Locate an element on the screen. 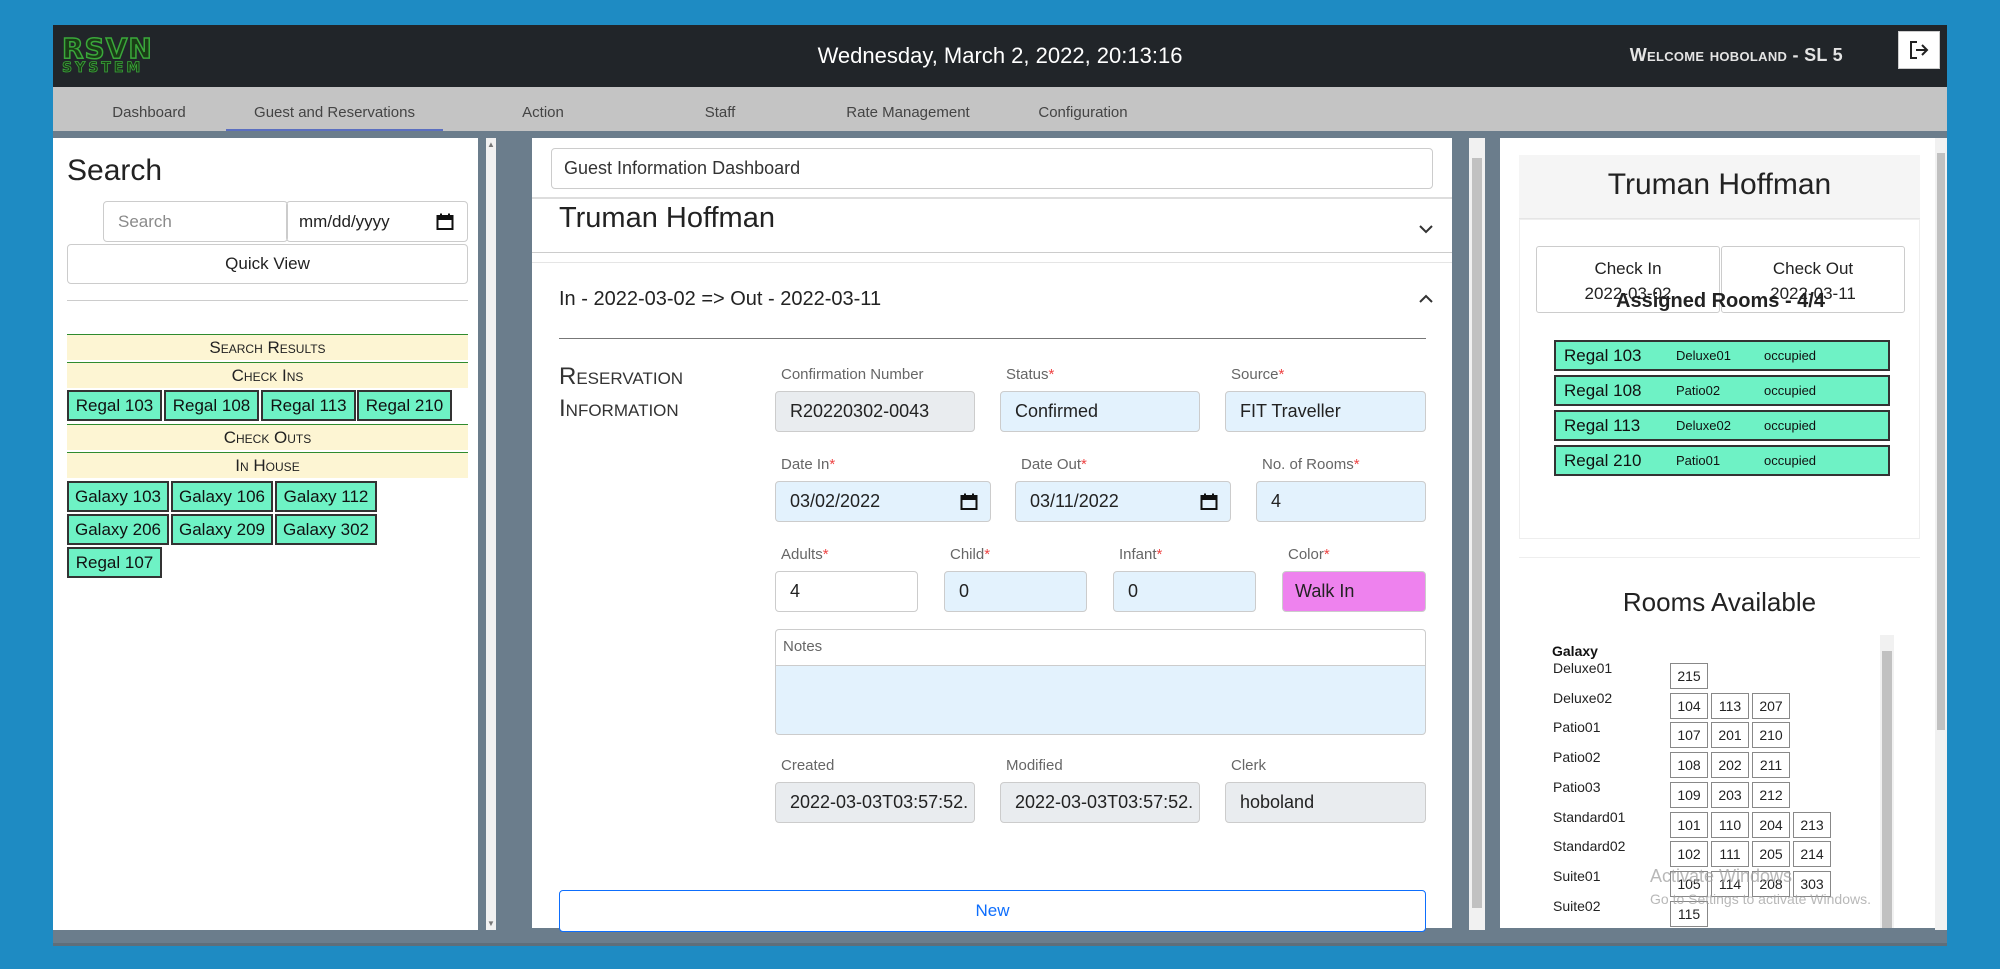  assigned-room-row: Regal 103 Deluxe01 occupied is located at coordinates (1722, 355).